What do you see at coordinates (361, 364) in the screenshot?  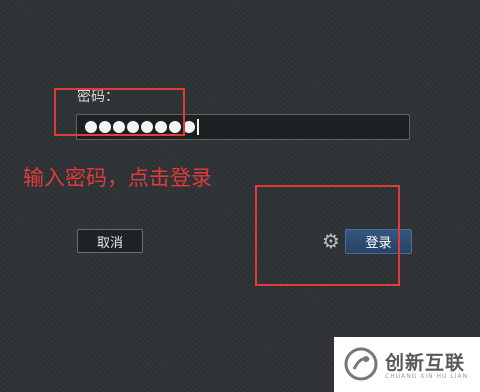 I see `watermark-logo-icon` at bounding box center [361, 364].